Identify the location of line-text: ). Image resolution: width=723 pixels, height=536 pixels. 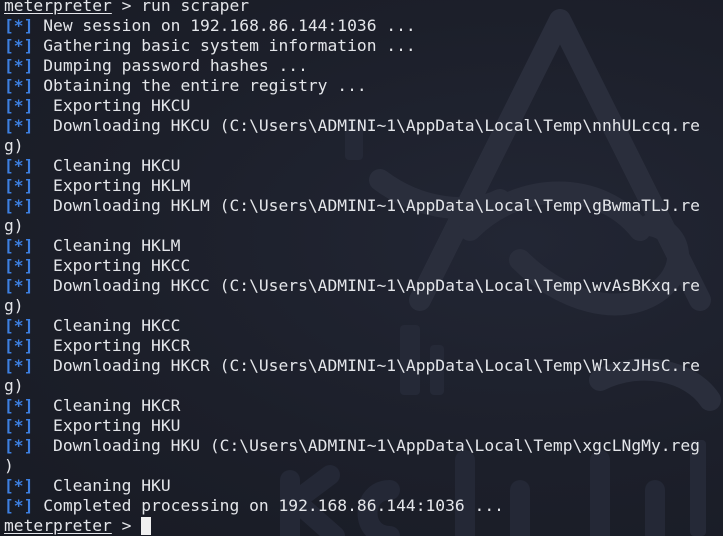
(9, 465).